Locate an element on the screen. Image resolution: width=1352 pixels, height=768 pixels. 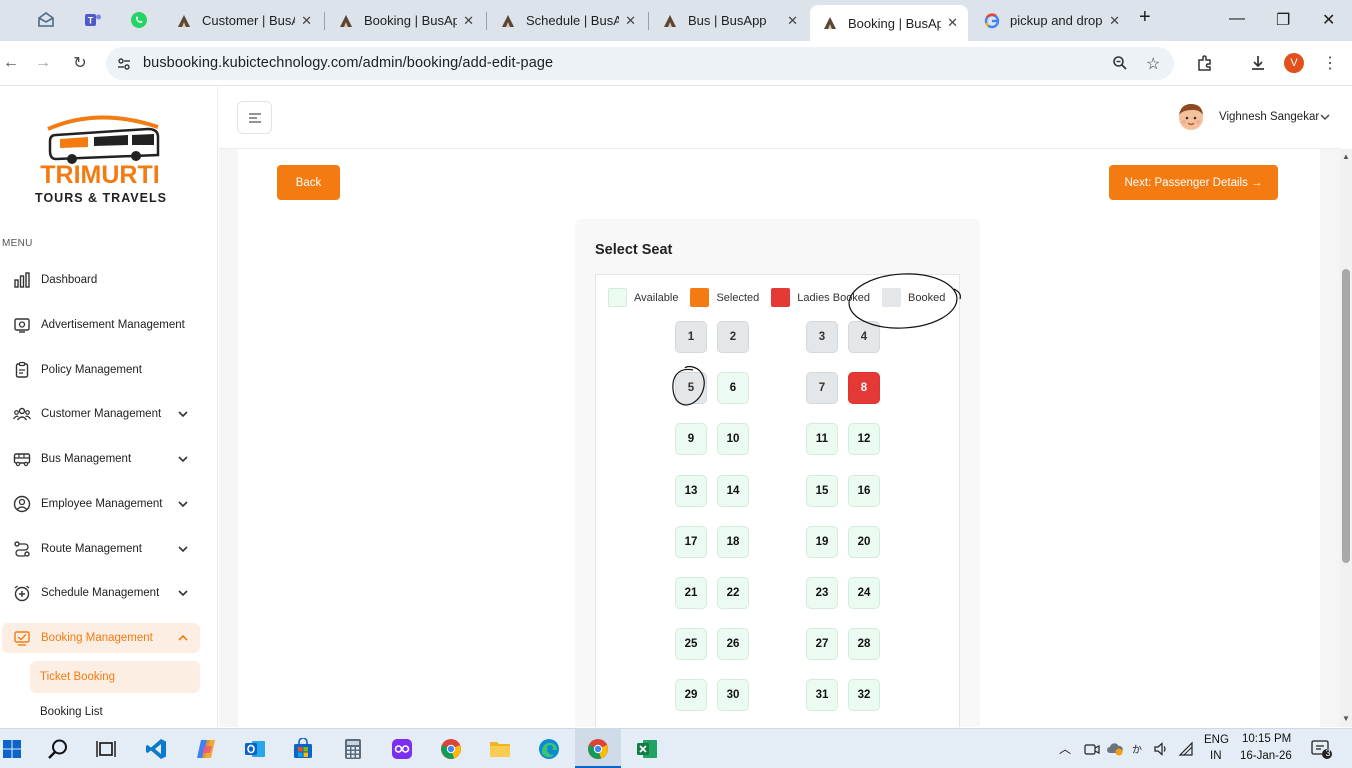
seat-19: 19 is located at coordinates (822, 542).